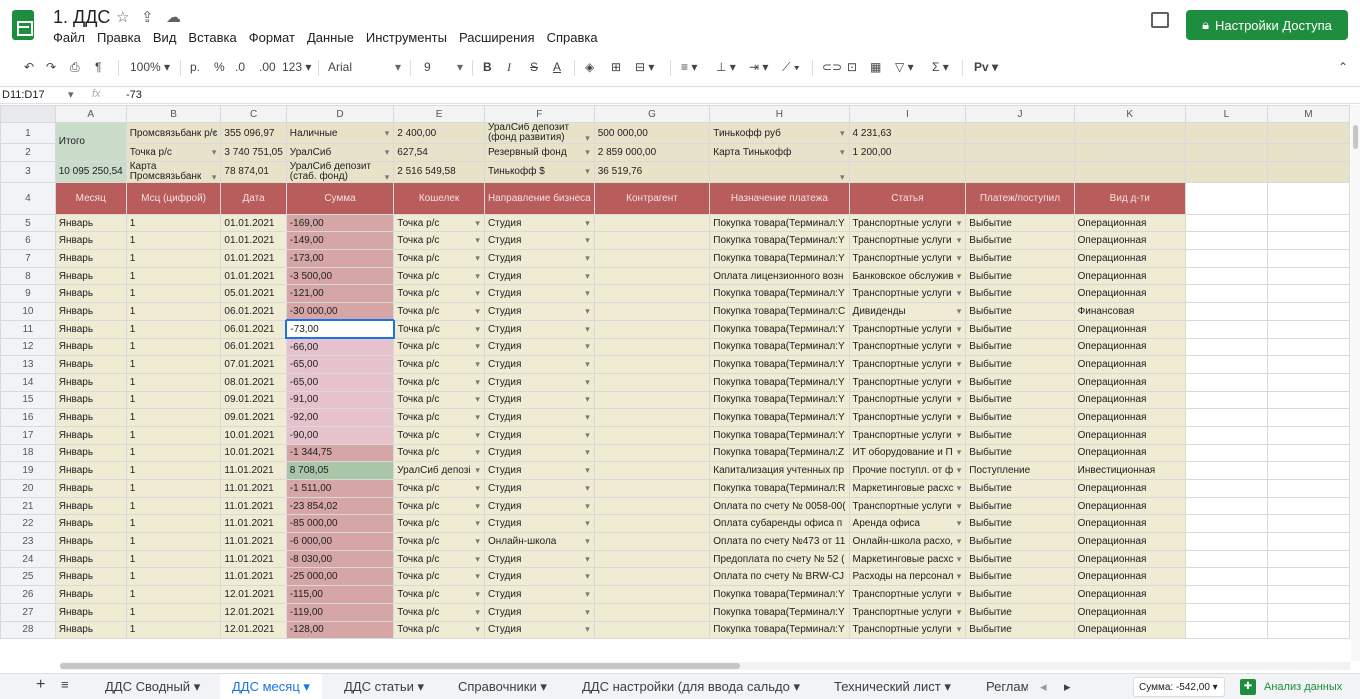 This screenshot has width=1360, height=699. What do you see at coordinates (267, 67) in the screenshot?
I see `increase-decimal-button: .00` at bounding box center [267, 67].